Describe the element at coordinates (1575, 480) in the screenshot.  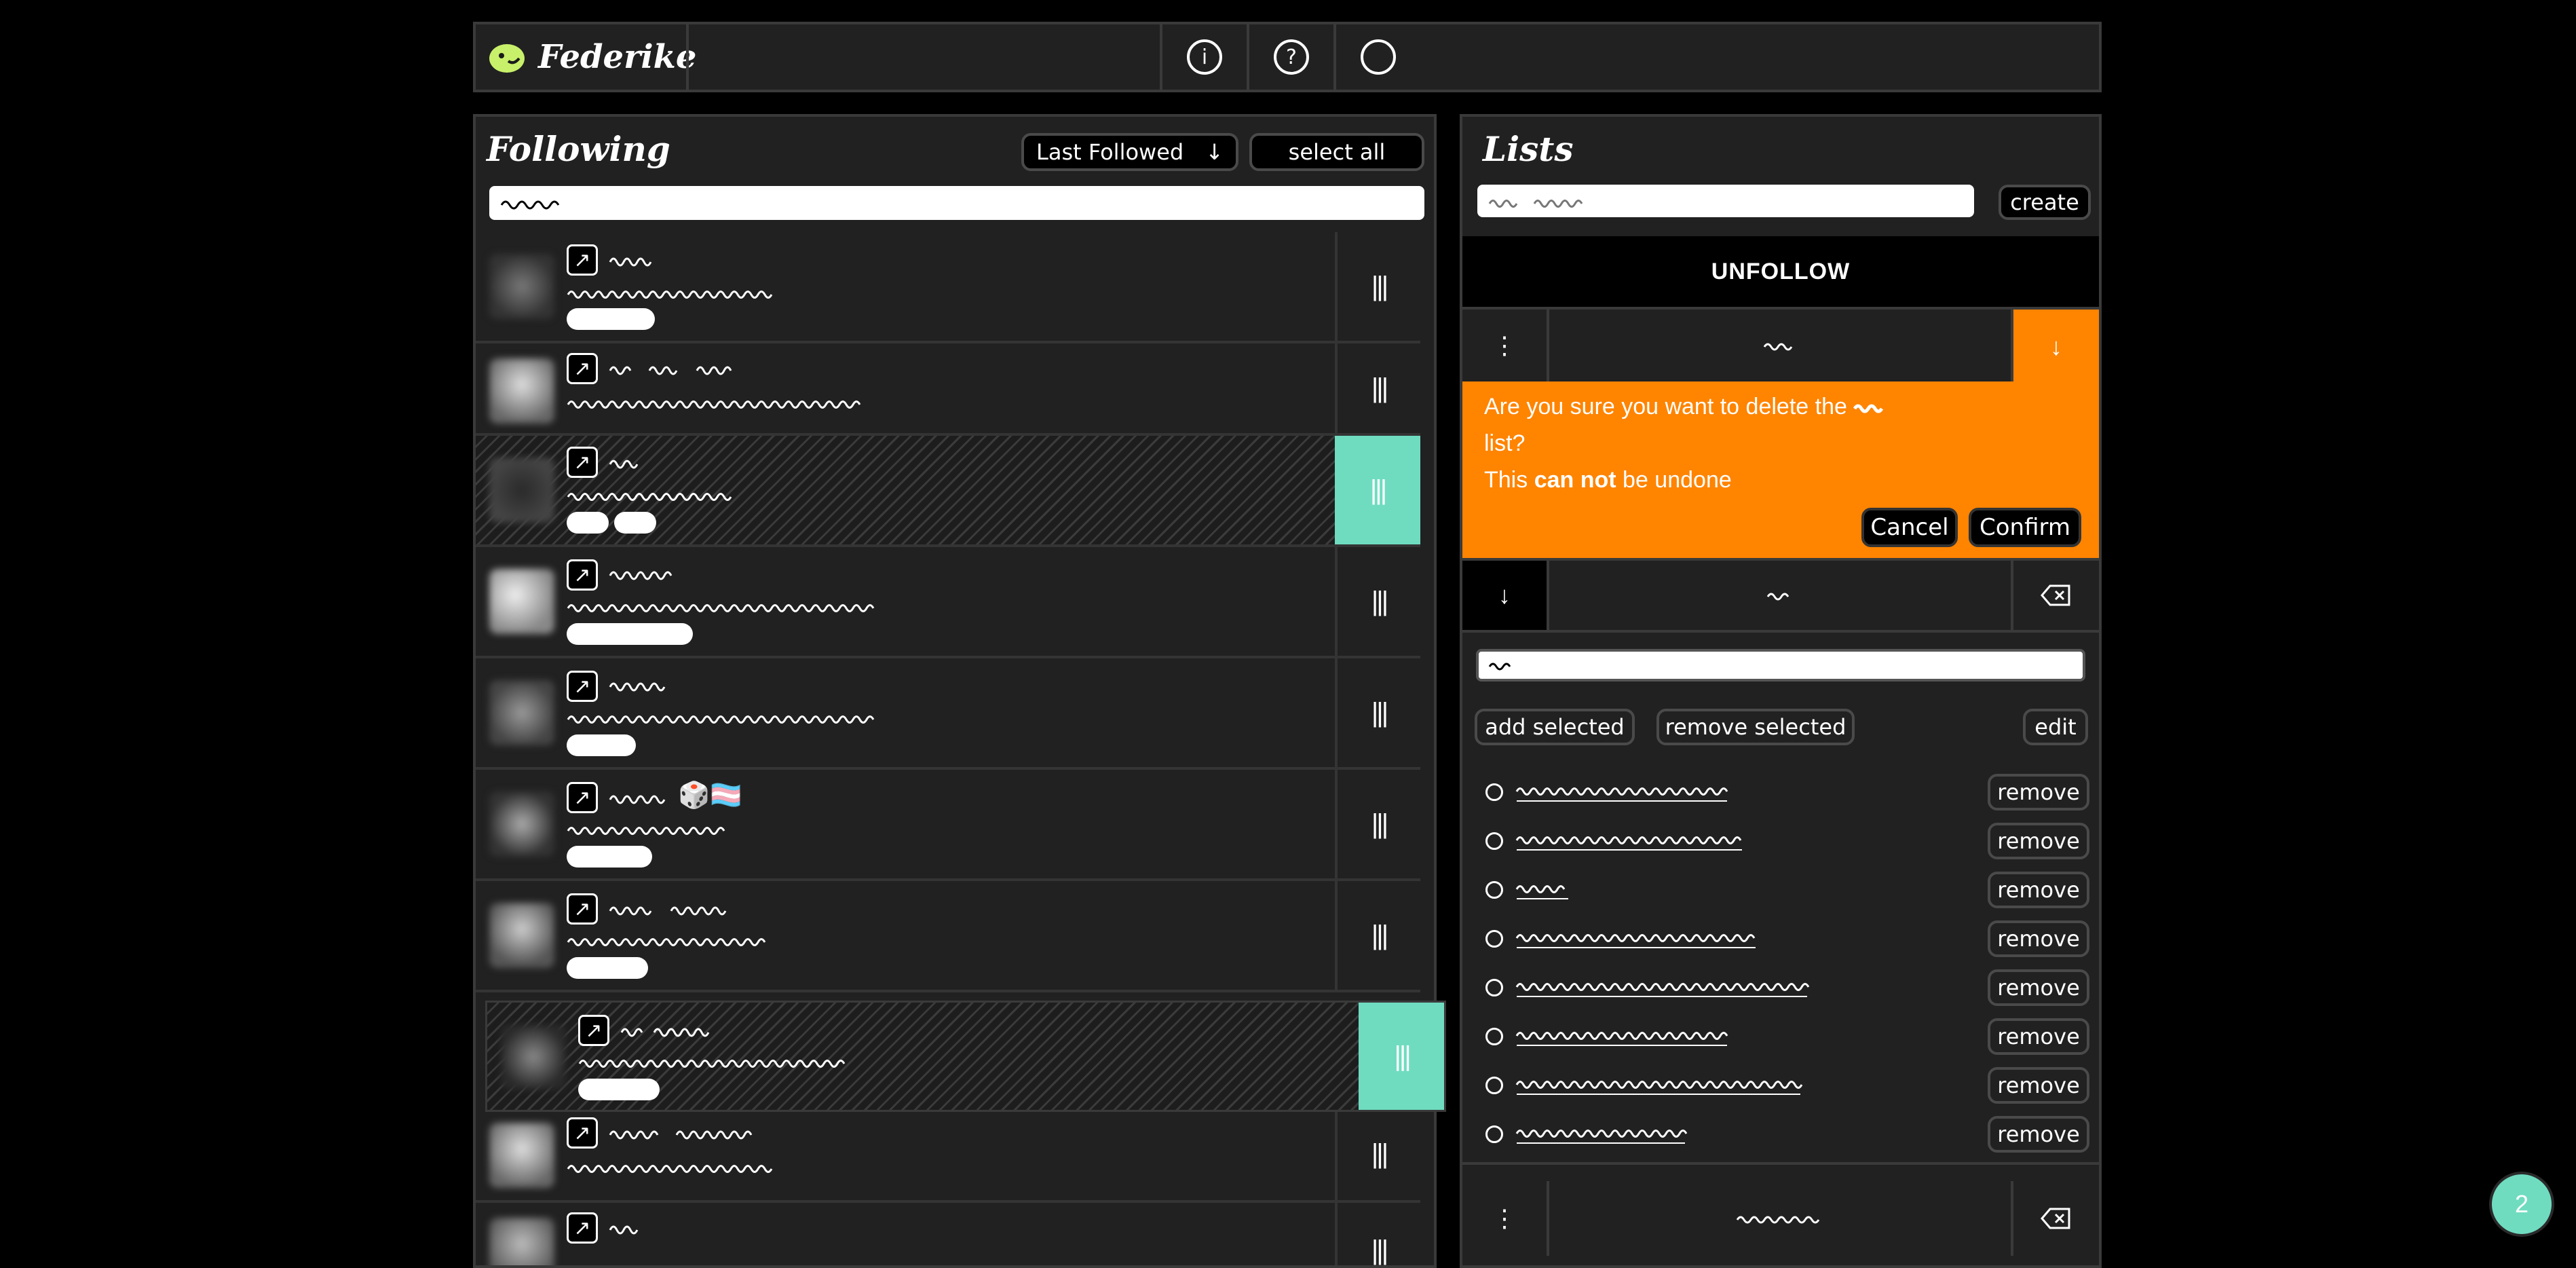
I see `confirm-text-3b: can not` at that location.